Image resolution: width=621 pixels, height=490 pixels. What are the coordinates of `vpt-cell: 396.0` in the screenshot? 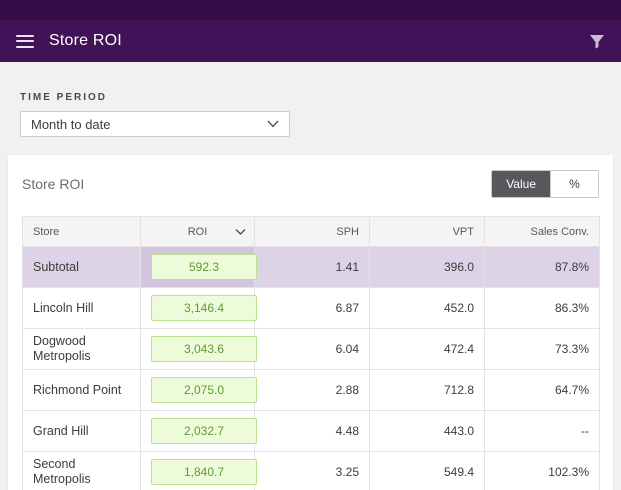 It's located at (427, 267).